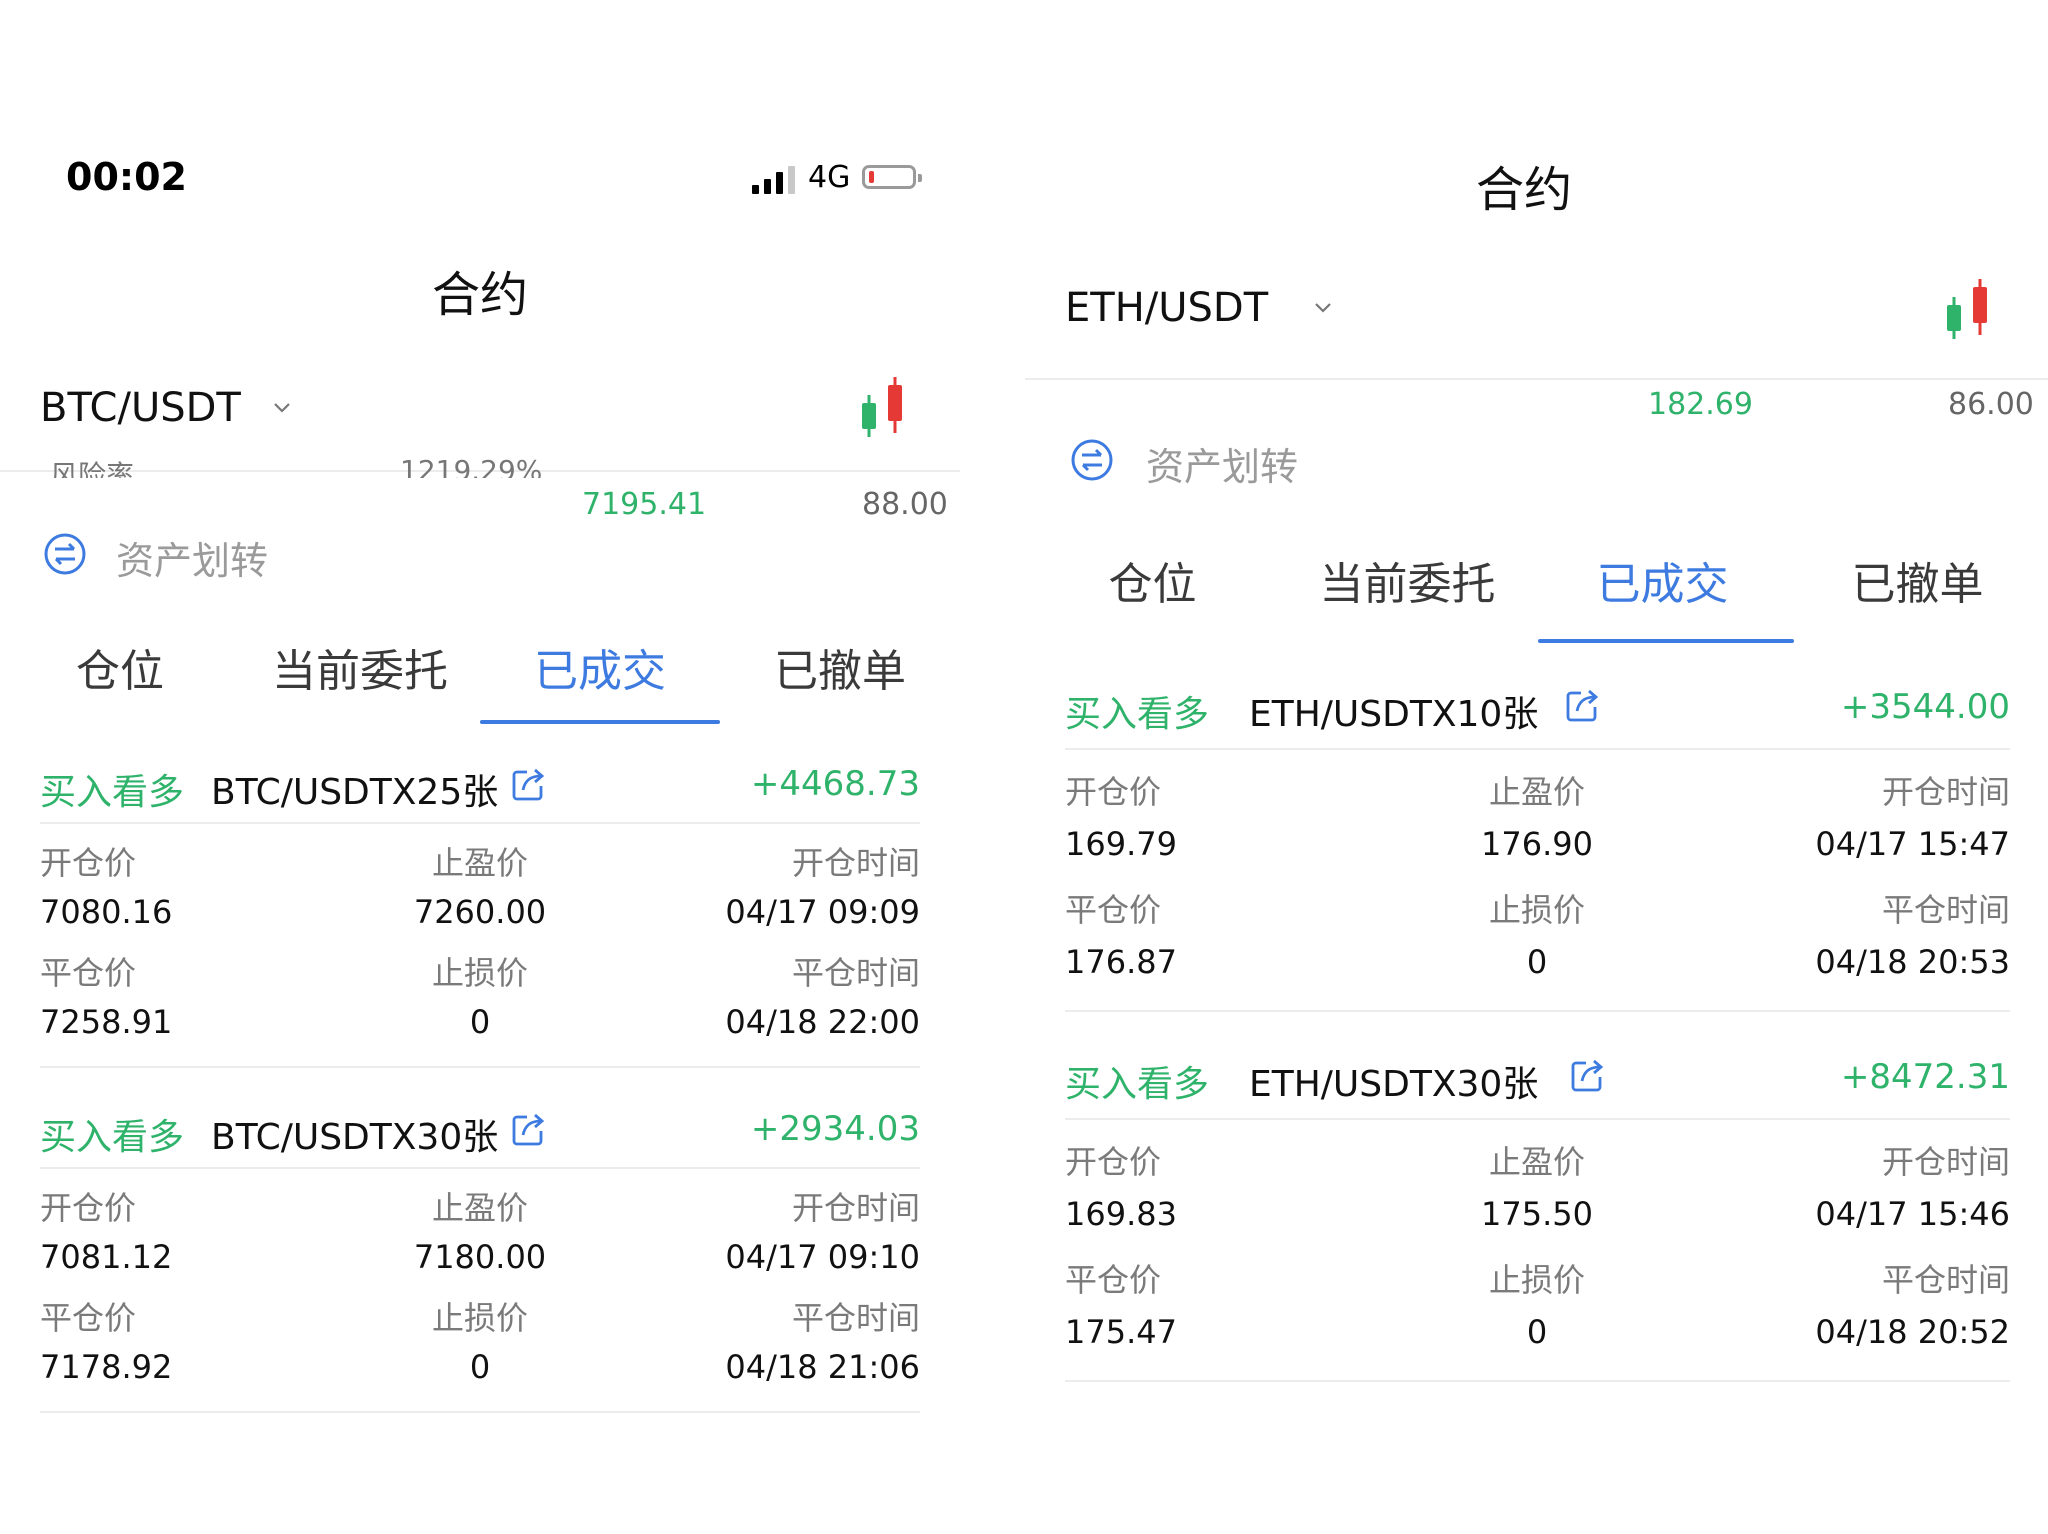 The image size is (2048, 1534). Describe the element at coordinates (644, 504) in the screenshot. I see `stat-green-value: 7195.41` at that location.